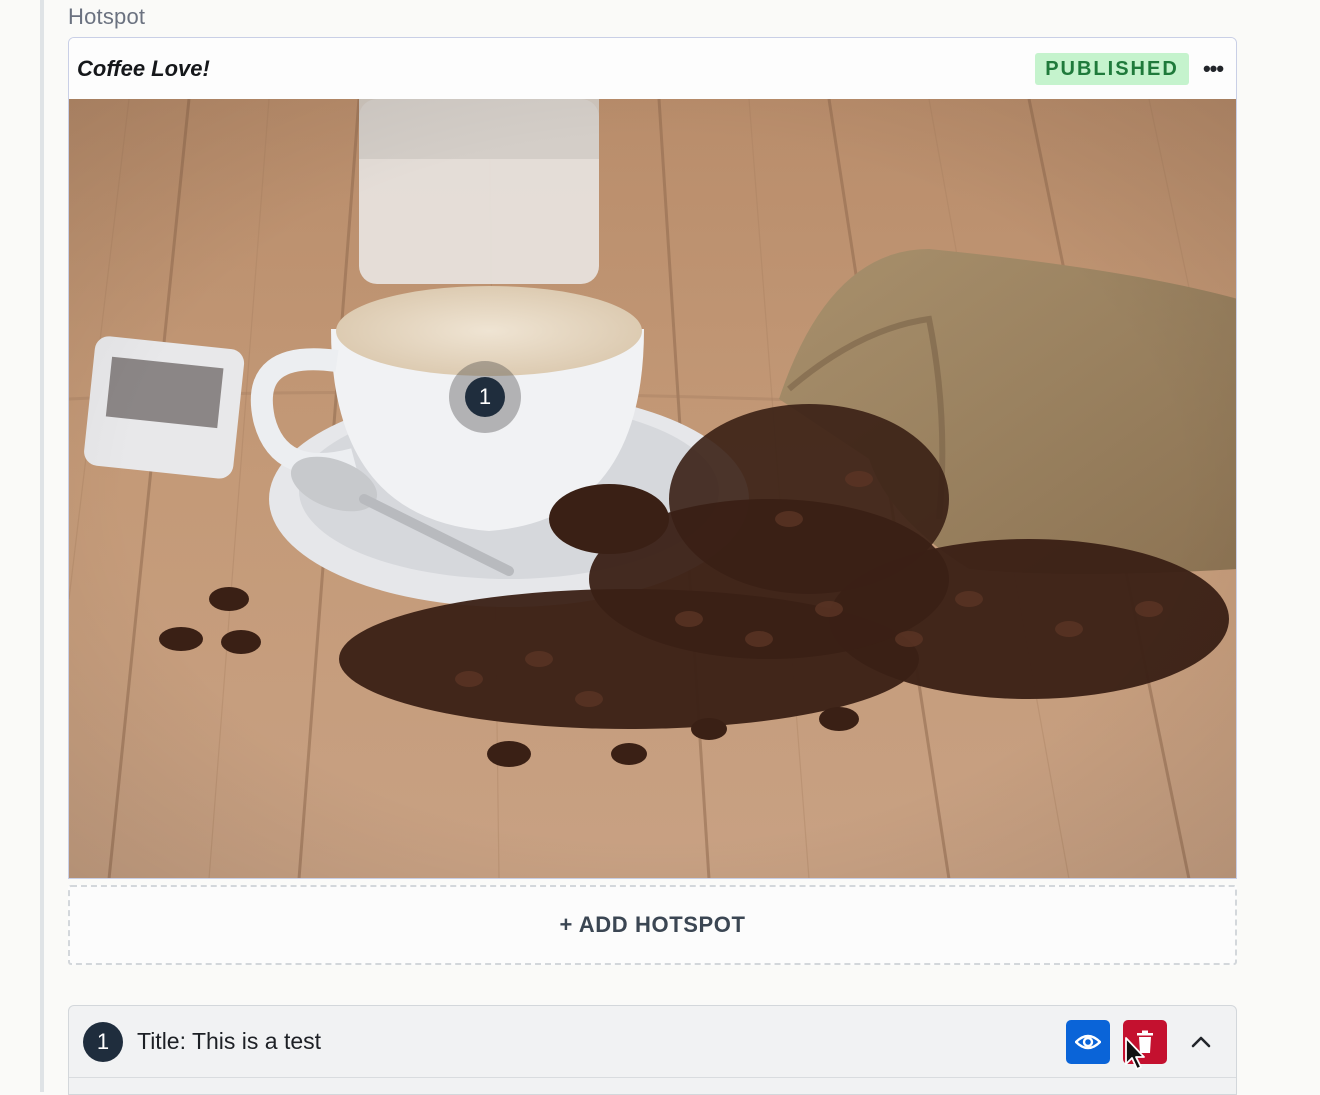 This screenshot has width=1320, height=1095. I want to click on delete-hotspot-button, so click(1145, 1042).